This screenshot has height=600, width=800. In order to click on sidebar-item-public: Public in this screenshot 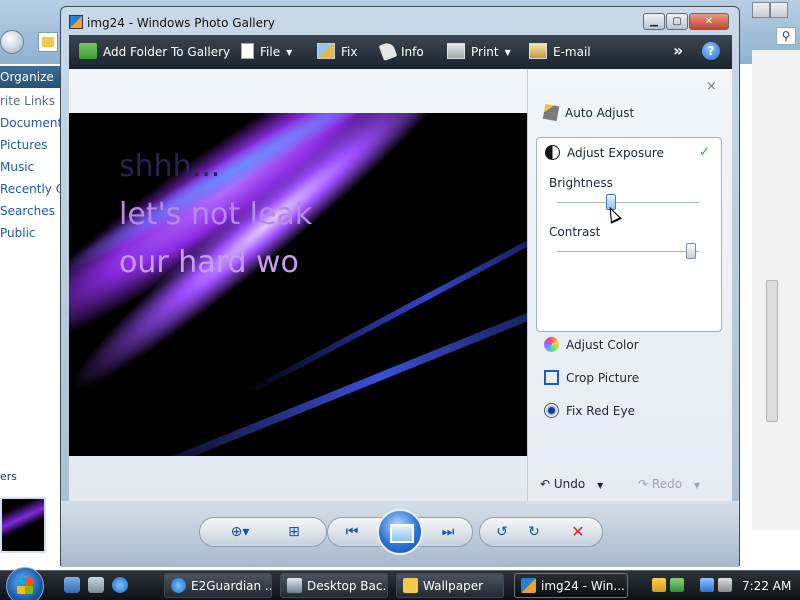, I will do `click(31, 233)`.